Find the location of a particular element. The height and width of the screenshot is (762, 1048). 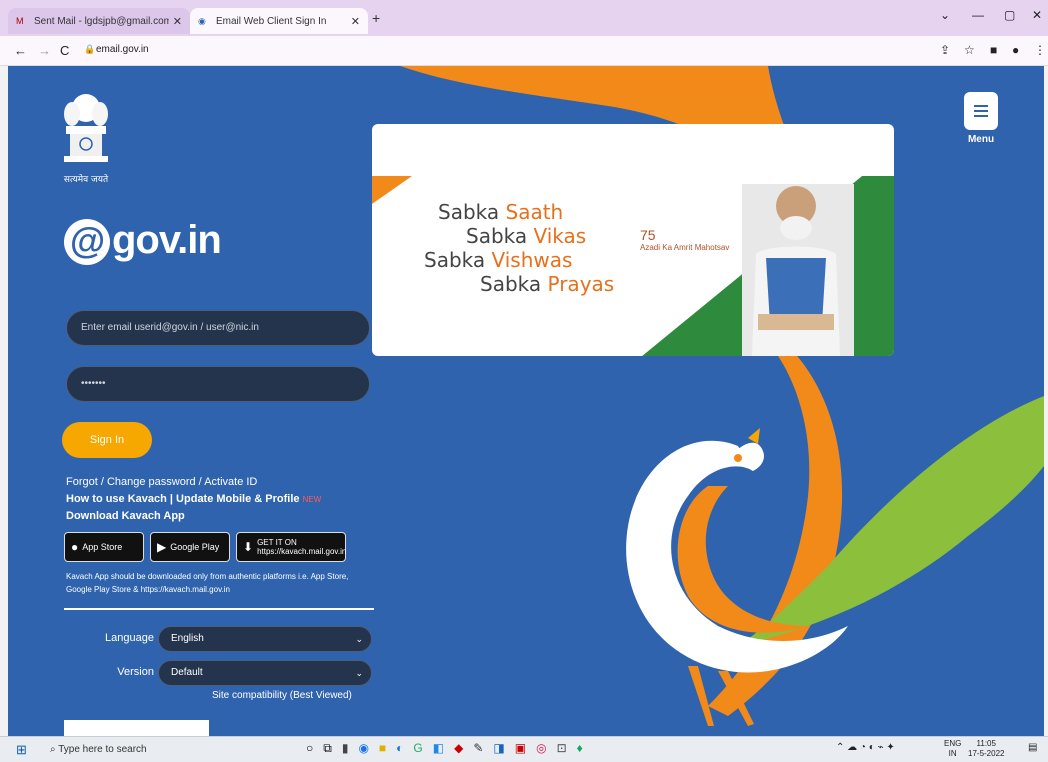

cortana-icon: ○ is located at coordinates (309, 748).